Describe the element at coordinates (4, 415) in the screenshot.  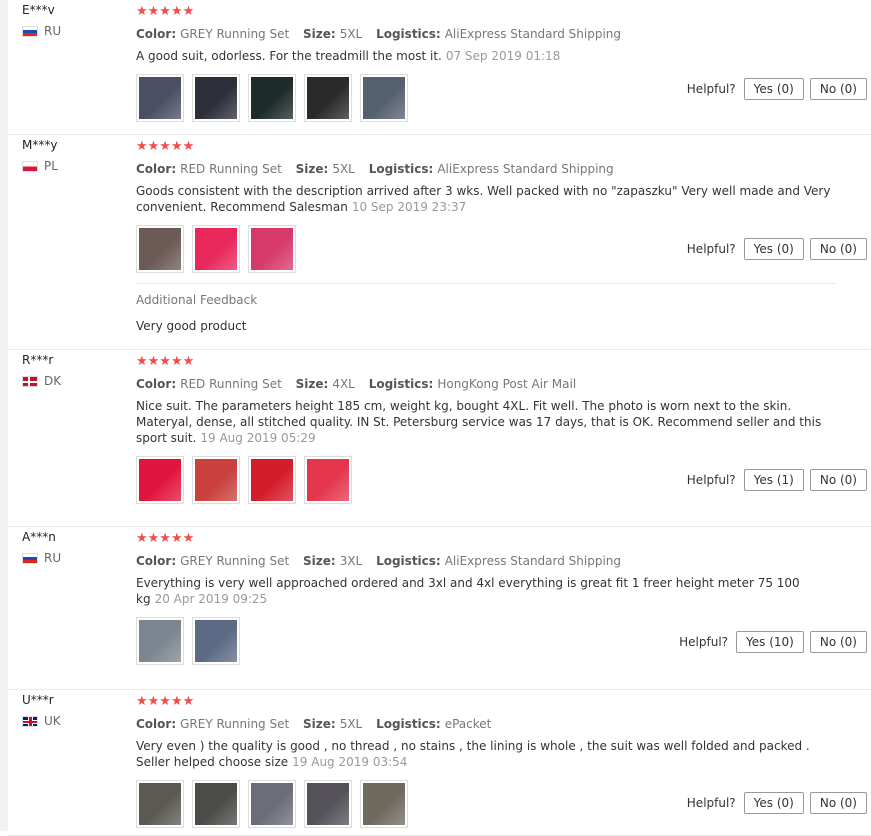
I see `left-margin-rule` at that location.